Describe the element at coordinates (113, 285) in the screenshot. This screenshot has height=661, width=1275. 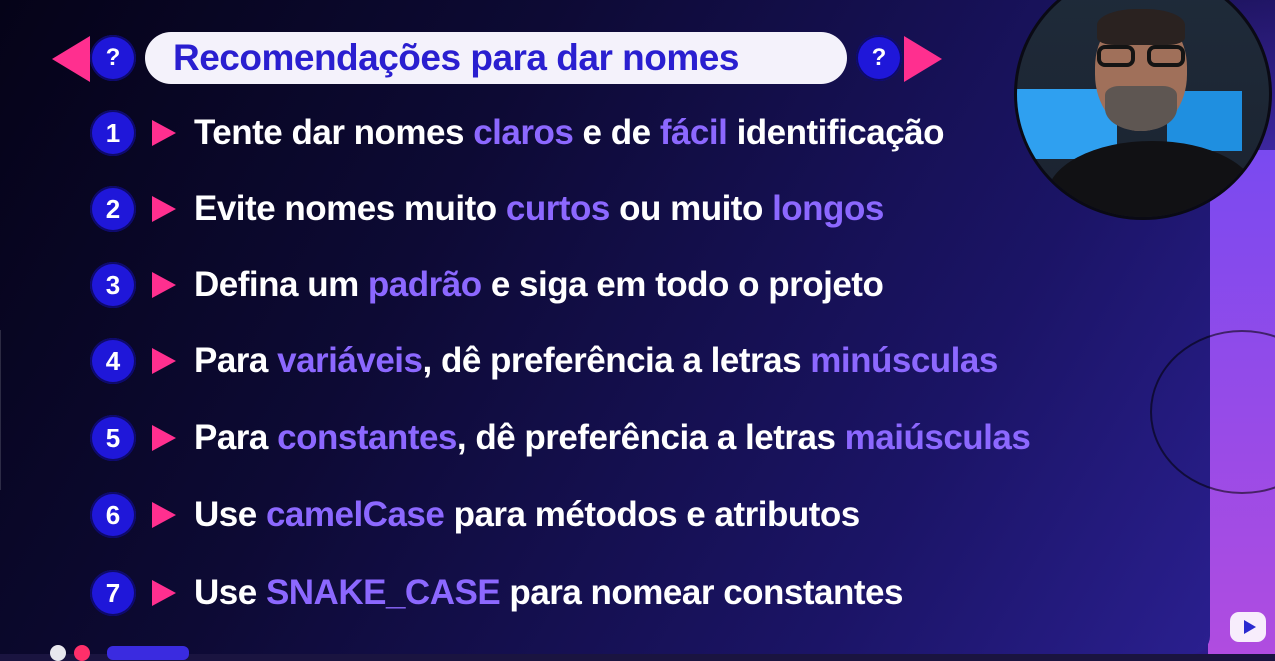
I see `item-number-badge: 3` at that location.